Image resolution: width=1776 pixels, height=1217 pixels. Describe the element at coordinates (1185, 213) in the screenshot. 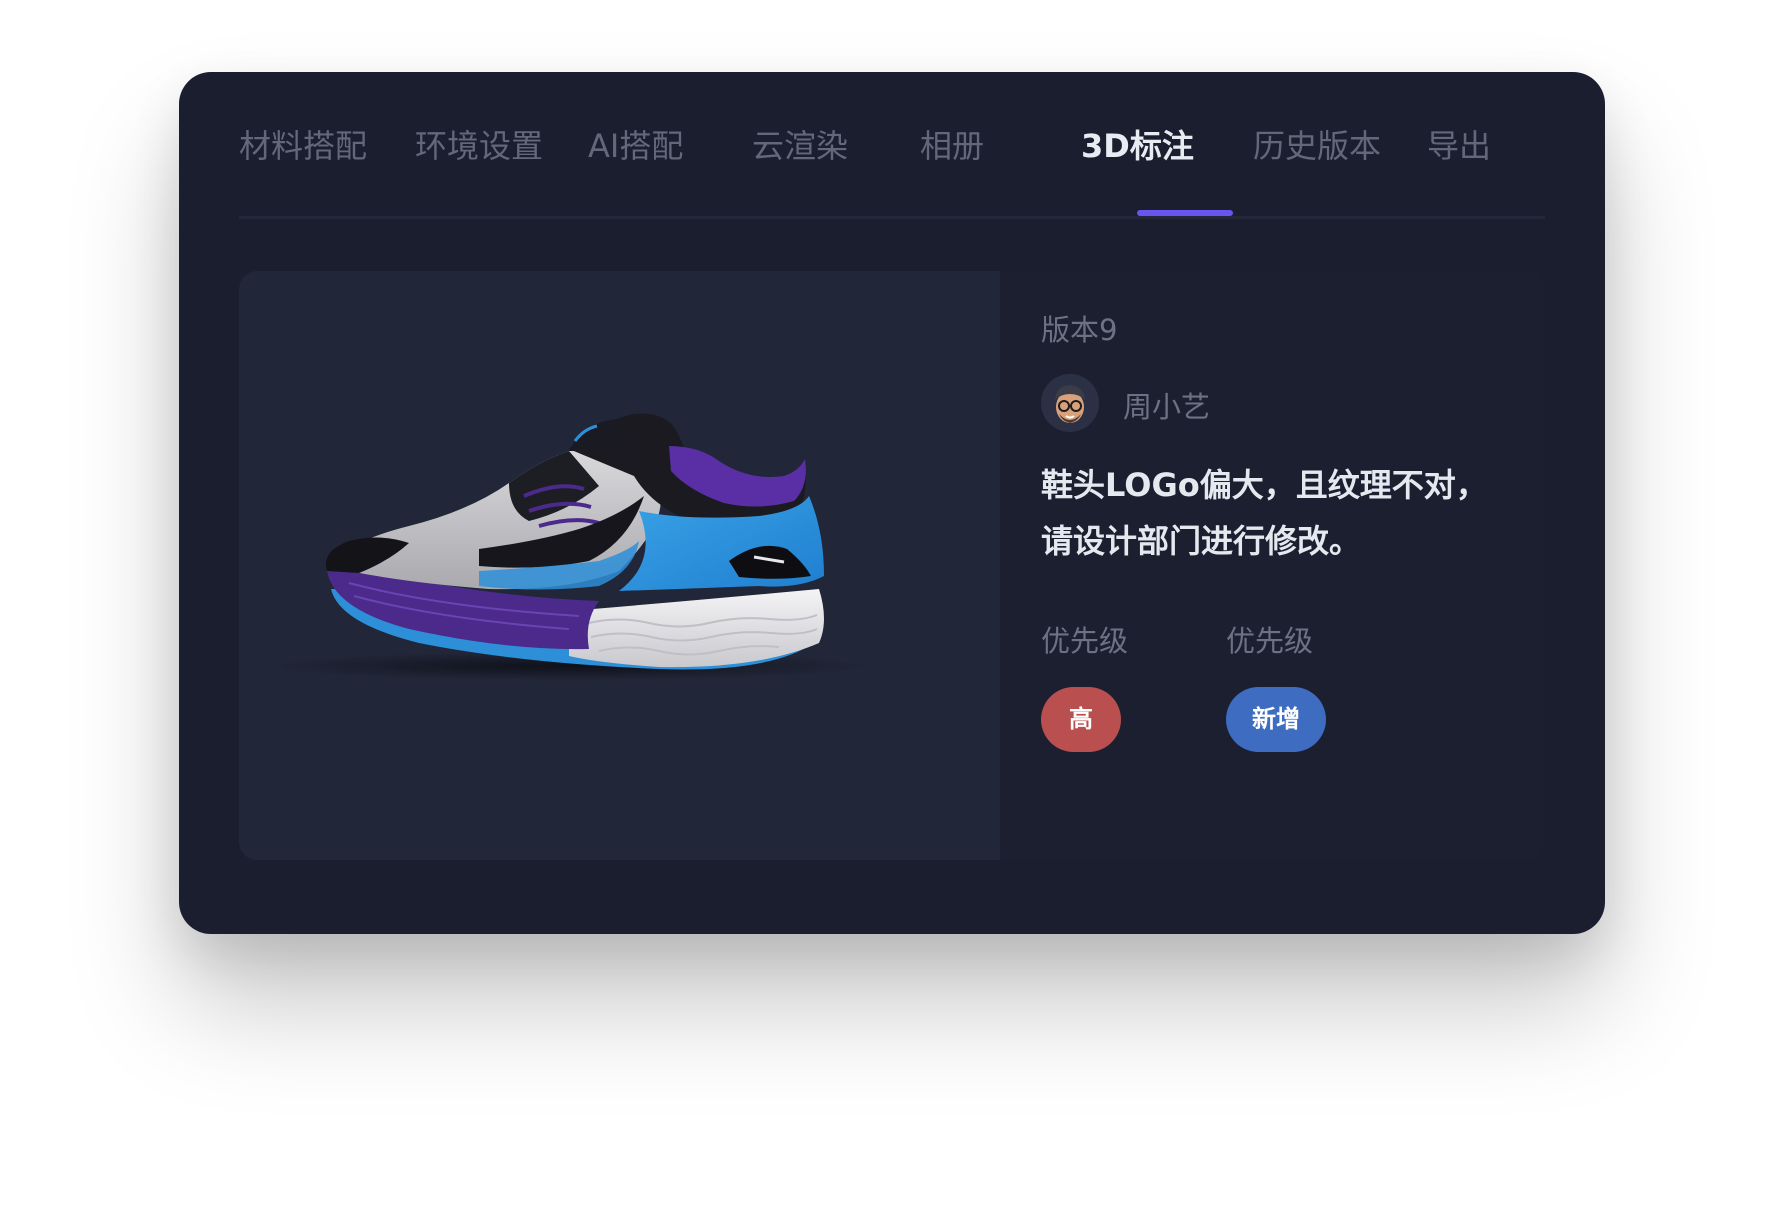

I see `active-tab-indicator` at that location.